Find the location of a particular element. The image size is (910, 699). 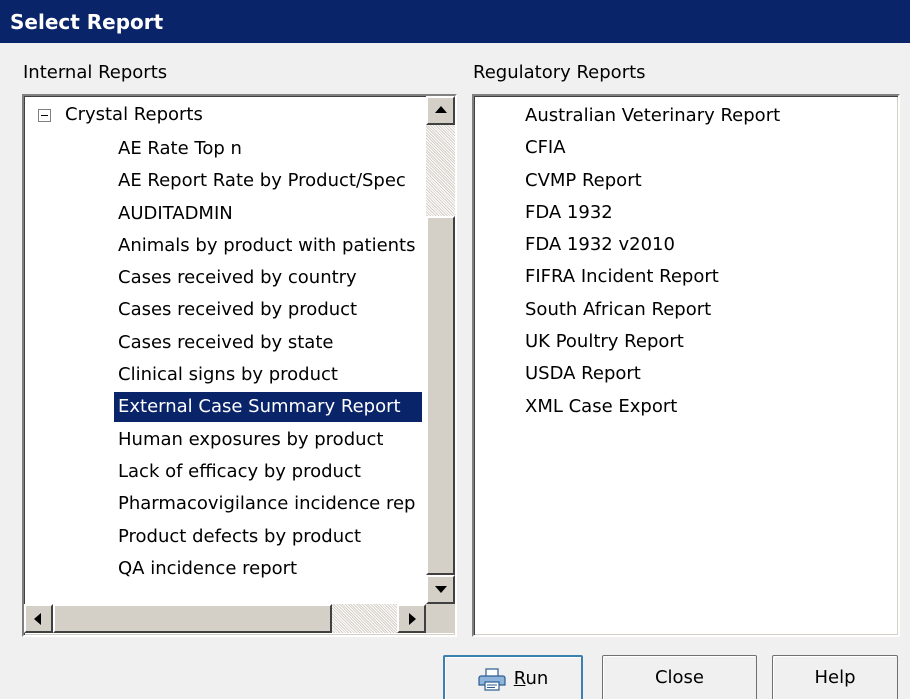

window-title: Select Report is located at coordinates (87, 22).